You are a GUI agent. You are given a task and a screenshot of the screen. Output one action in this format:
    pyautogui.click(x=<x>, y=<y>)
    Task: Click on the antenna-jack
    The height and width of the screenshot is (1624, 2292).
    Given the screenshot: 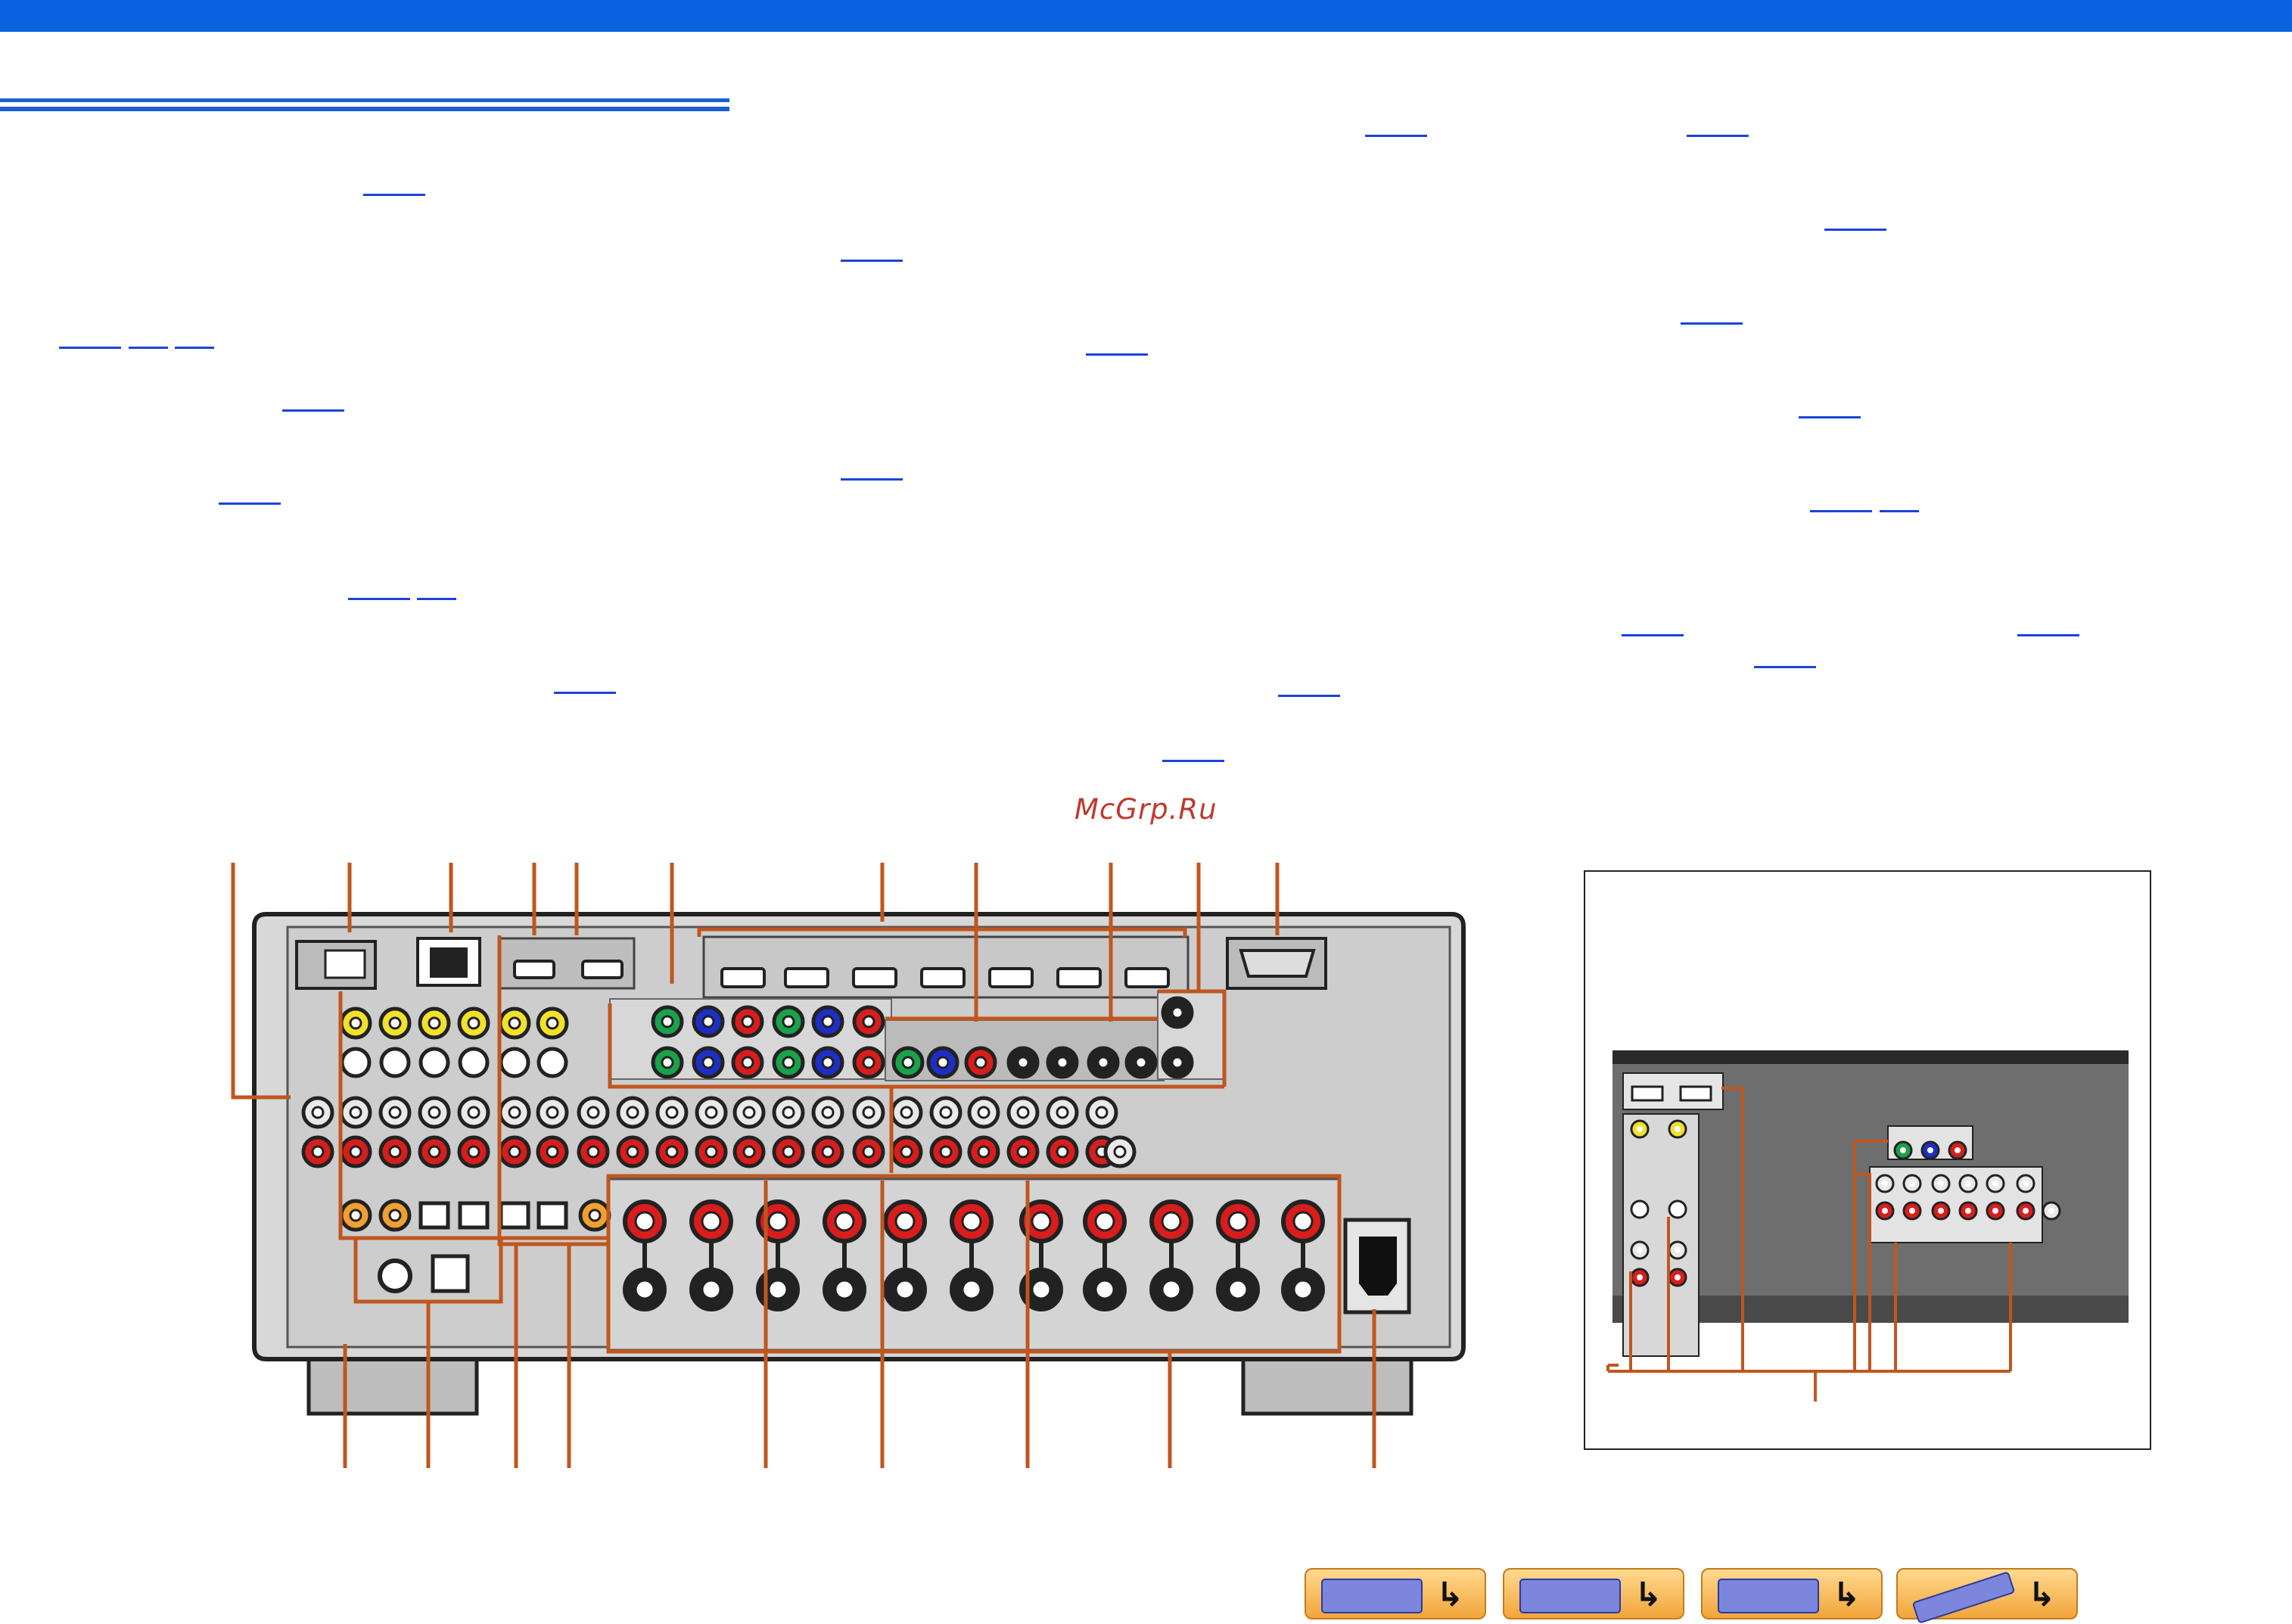 What is the action you would take?
    pyautogui.click(x=395, y=1275)
    